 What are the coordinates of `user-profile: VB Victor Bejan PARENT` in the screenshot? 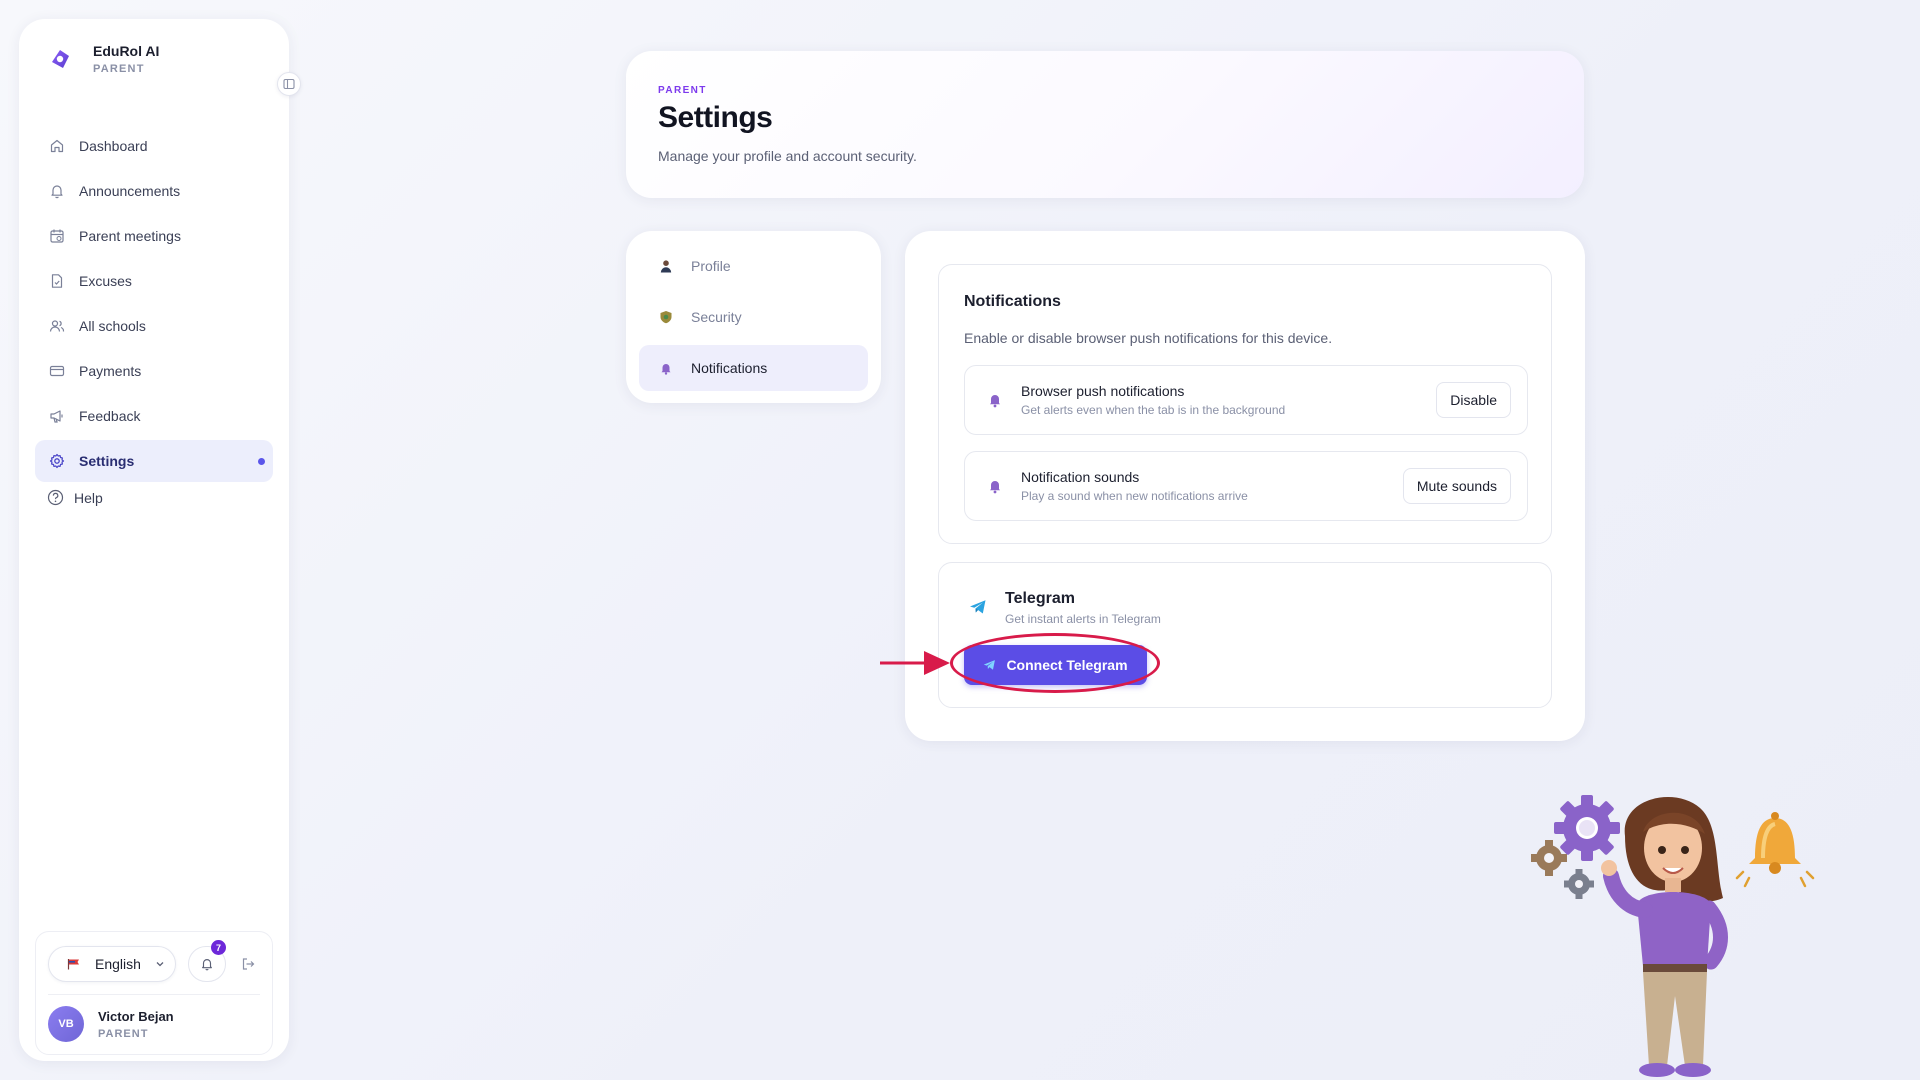 It's located at (111, 1024).